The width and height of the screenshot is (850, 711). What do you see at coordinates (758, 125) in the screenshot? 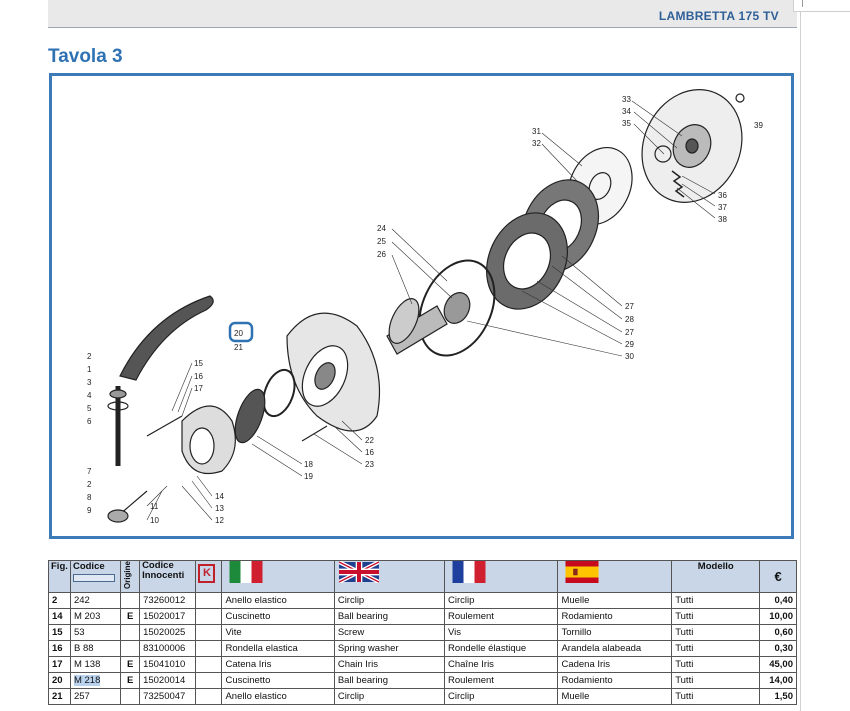
I see `callout-39: 39` at bounding box center [758, 125].